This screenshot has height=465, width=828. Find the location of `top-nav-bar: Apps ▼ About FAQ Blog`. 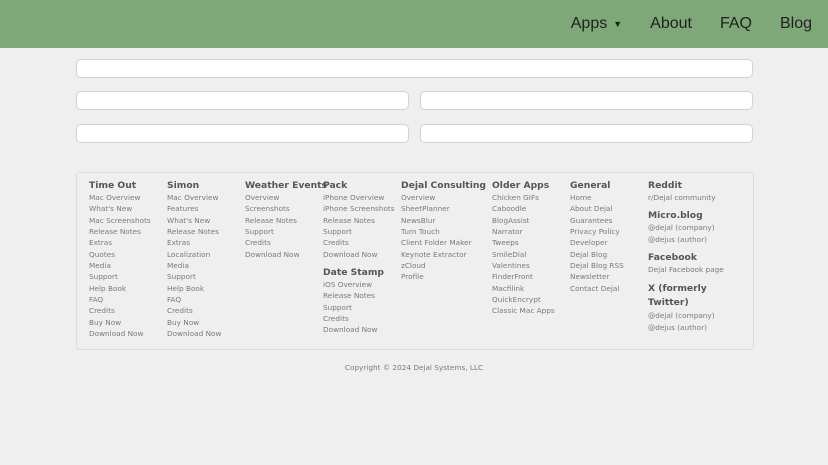

top-nav-bar: Apps ▼ About FAQ Blog is located at coordinates (414, 24).